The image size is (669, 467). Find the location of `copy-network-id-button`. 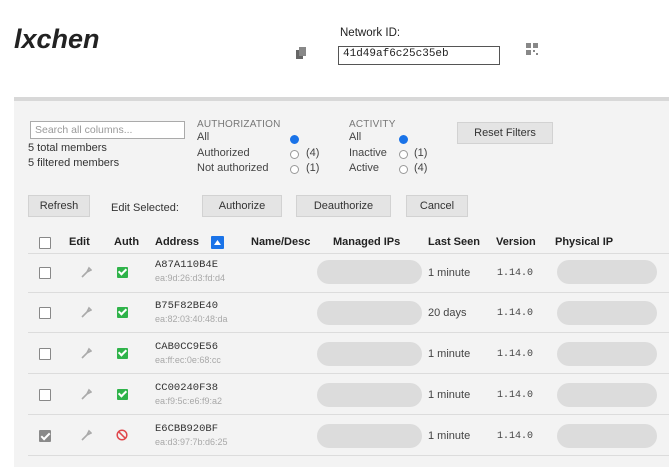

copy-network-id-button is located at coordinates (301, 53).